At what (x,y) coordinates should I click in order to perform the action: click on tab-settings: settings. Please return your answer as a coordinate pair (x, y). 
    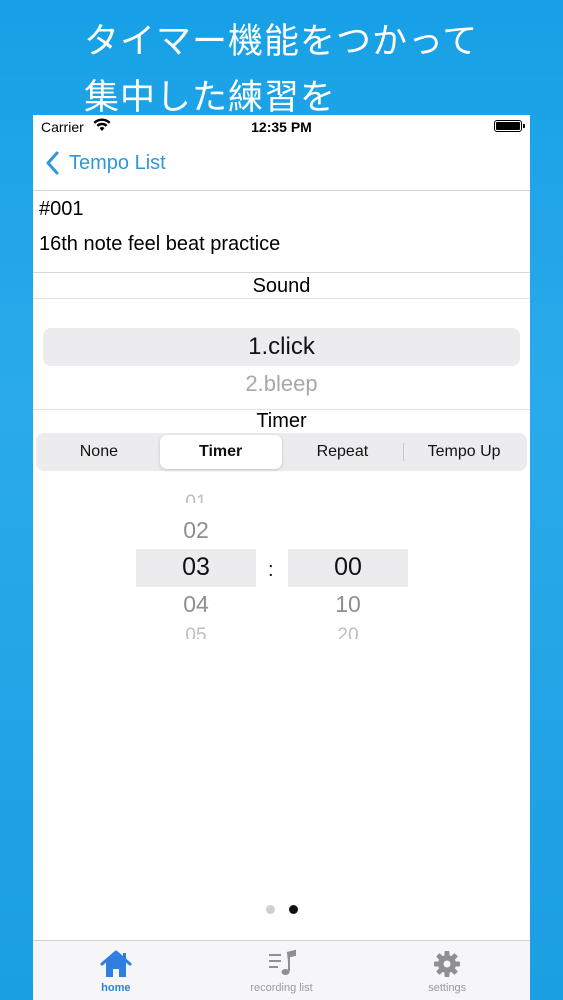
    Looking at the image, I should click on (447, 970).